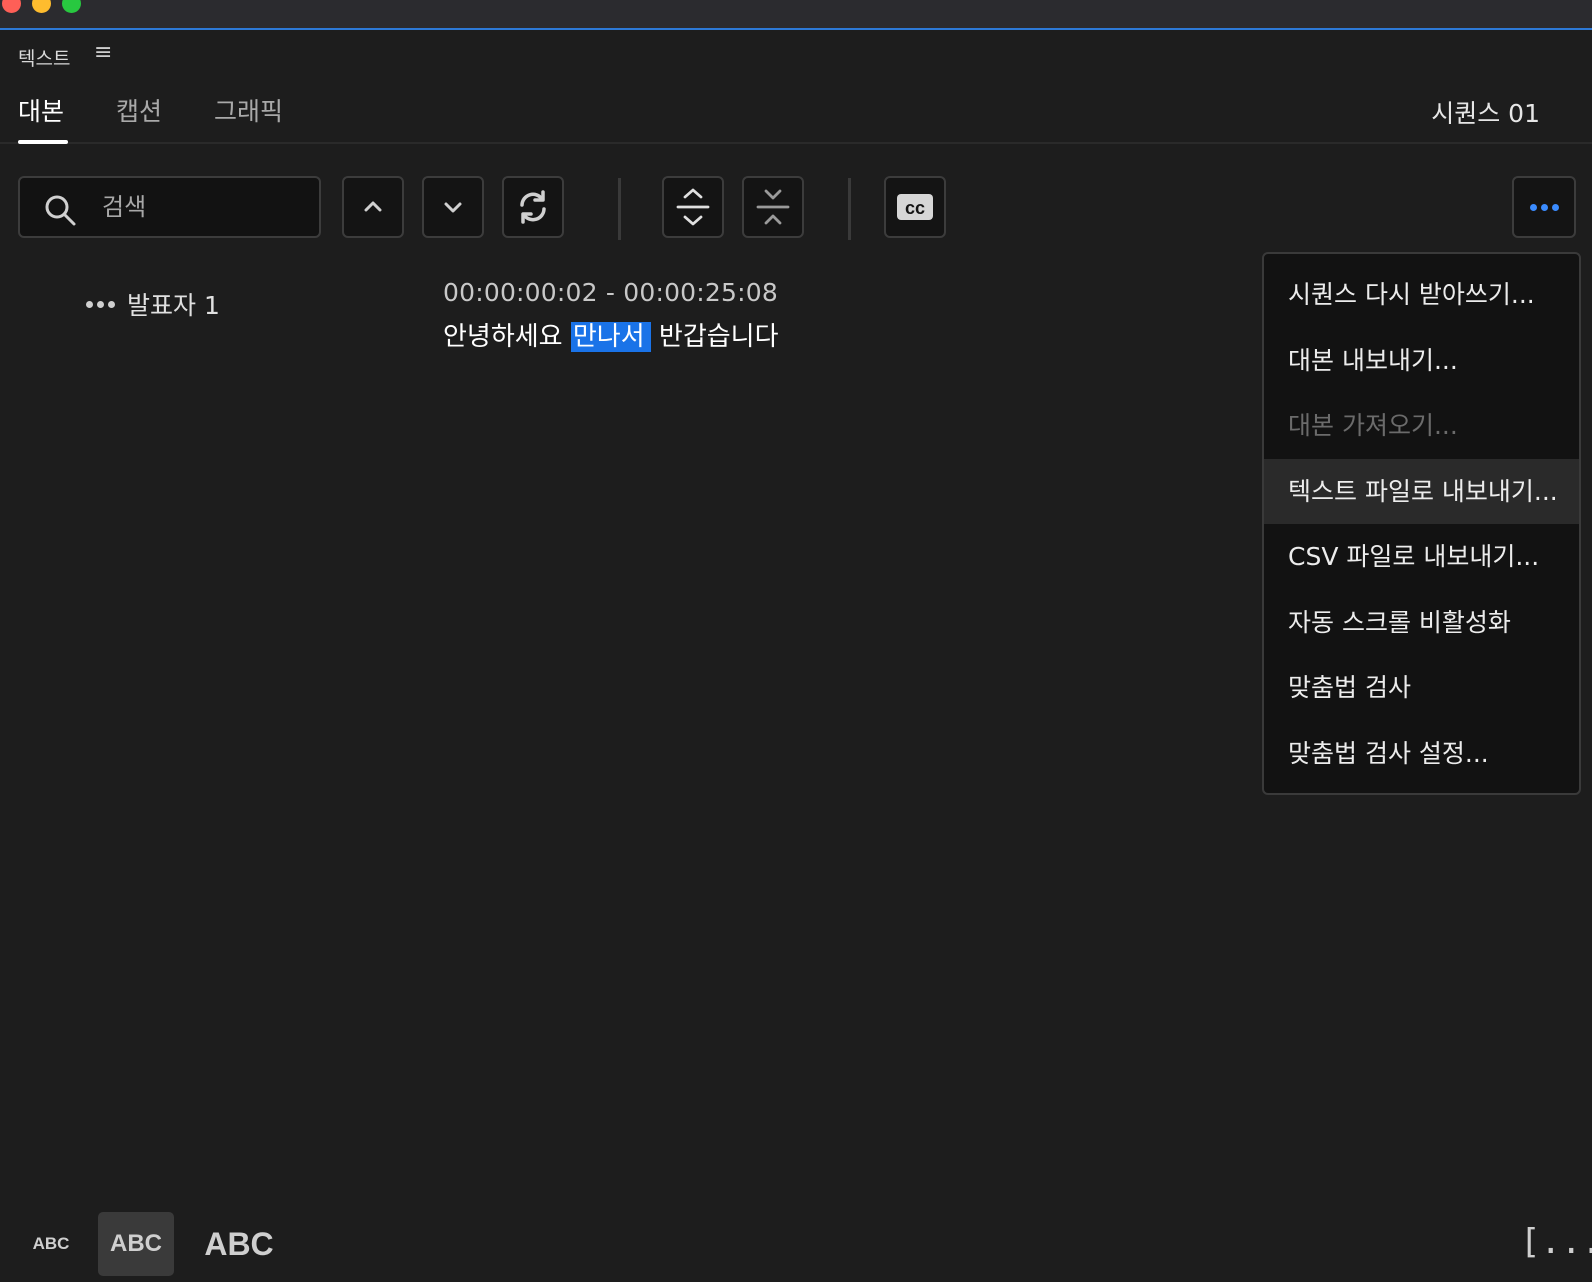 This screenshot has height=1282, width=1592. What do you see at coordinates (796, 113) in the screenshot?
I see `tab-bar: 대본 캡션 그래픽 시퀀스 01` at bounding box center [796, 113].